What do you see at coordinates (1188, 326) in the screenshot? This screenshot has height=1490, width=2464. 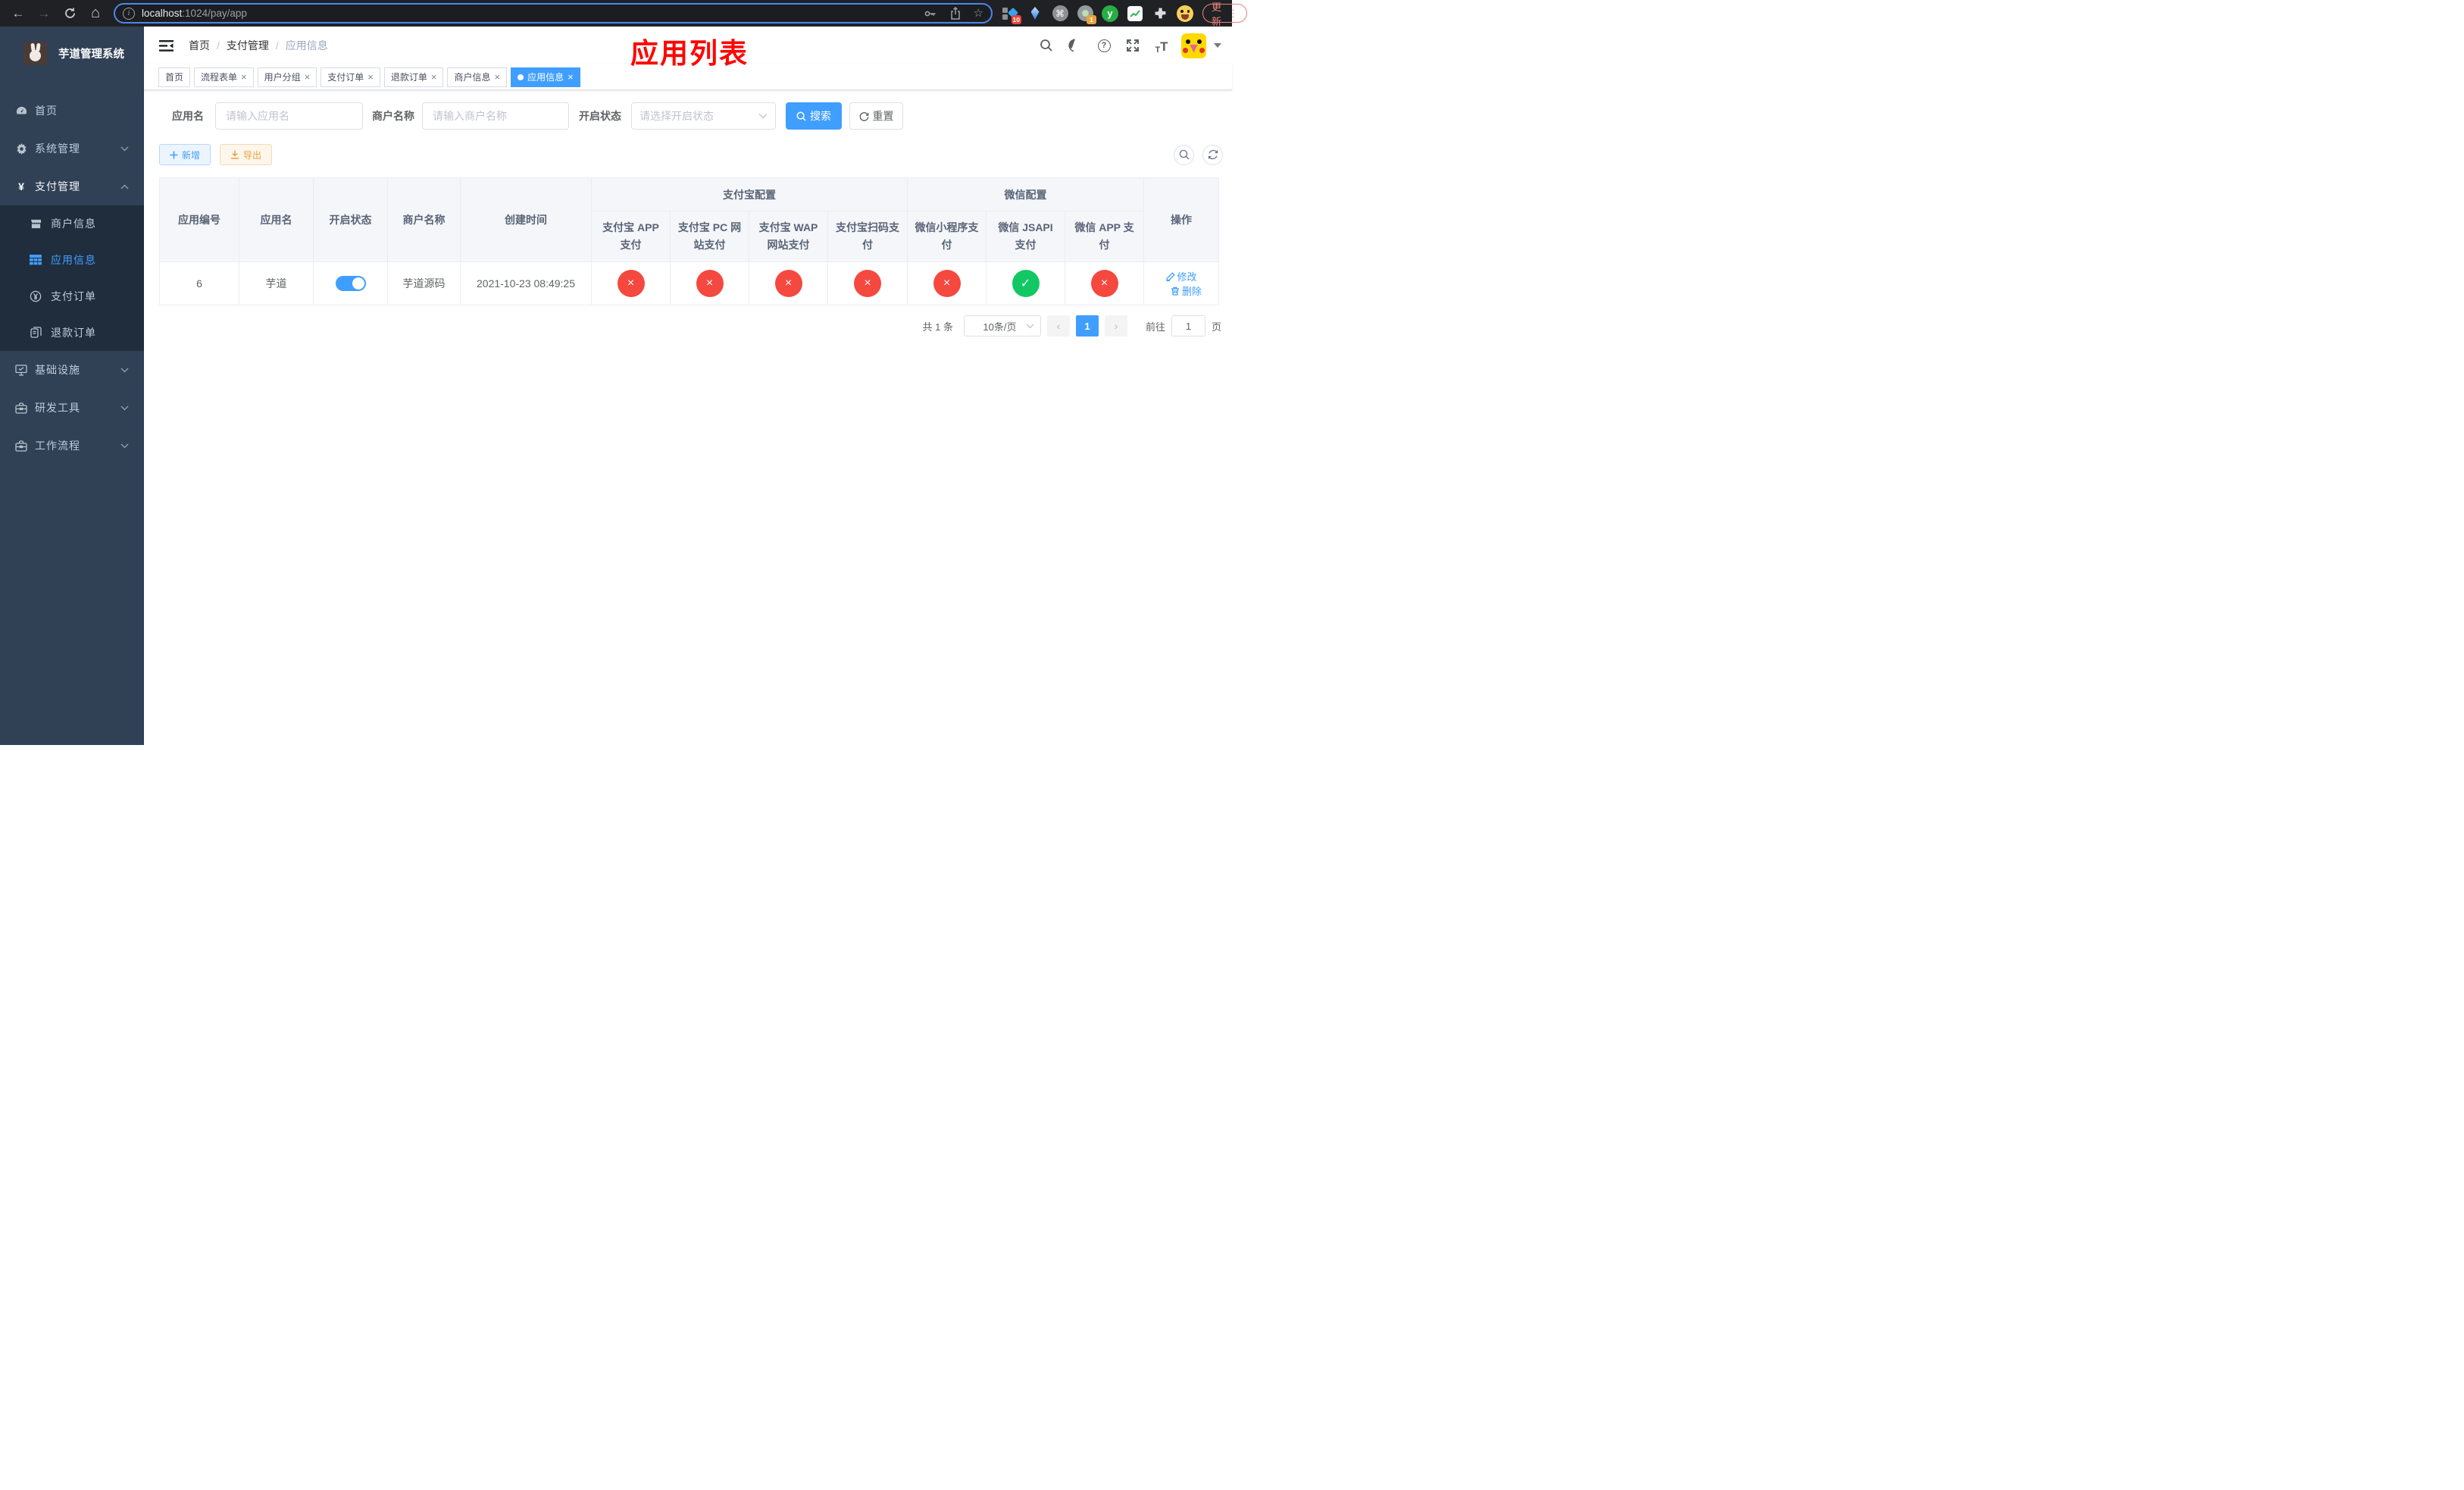 I see `goto-page-input` at bounding box center [1188, 326].